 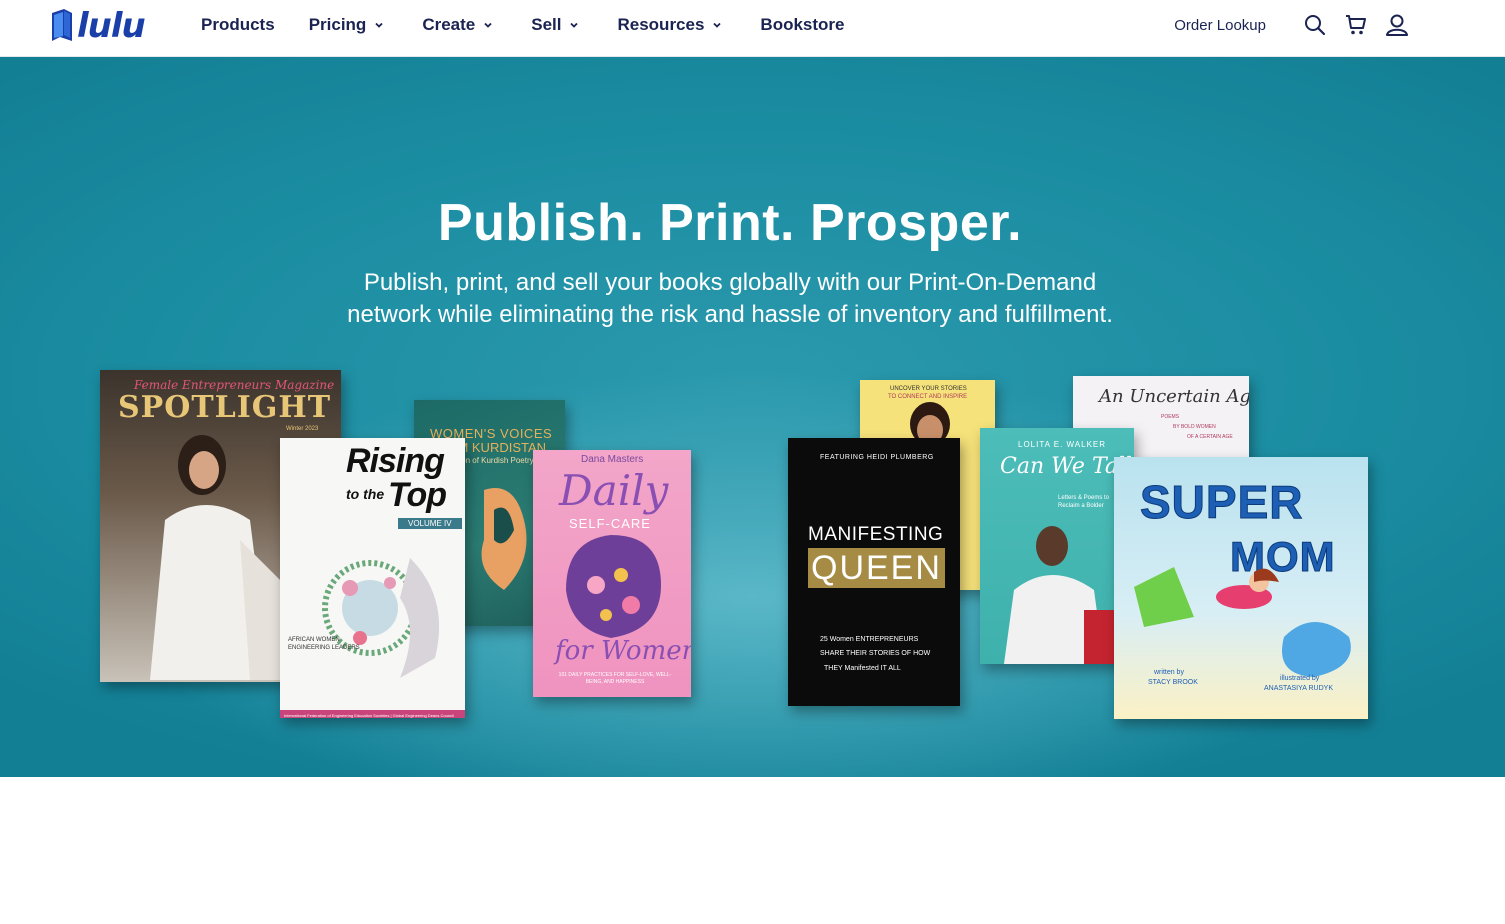 I want to click on nav-resources: Resources, so click(x=669, y=25).